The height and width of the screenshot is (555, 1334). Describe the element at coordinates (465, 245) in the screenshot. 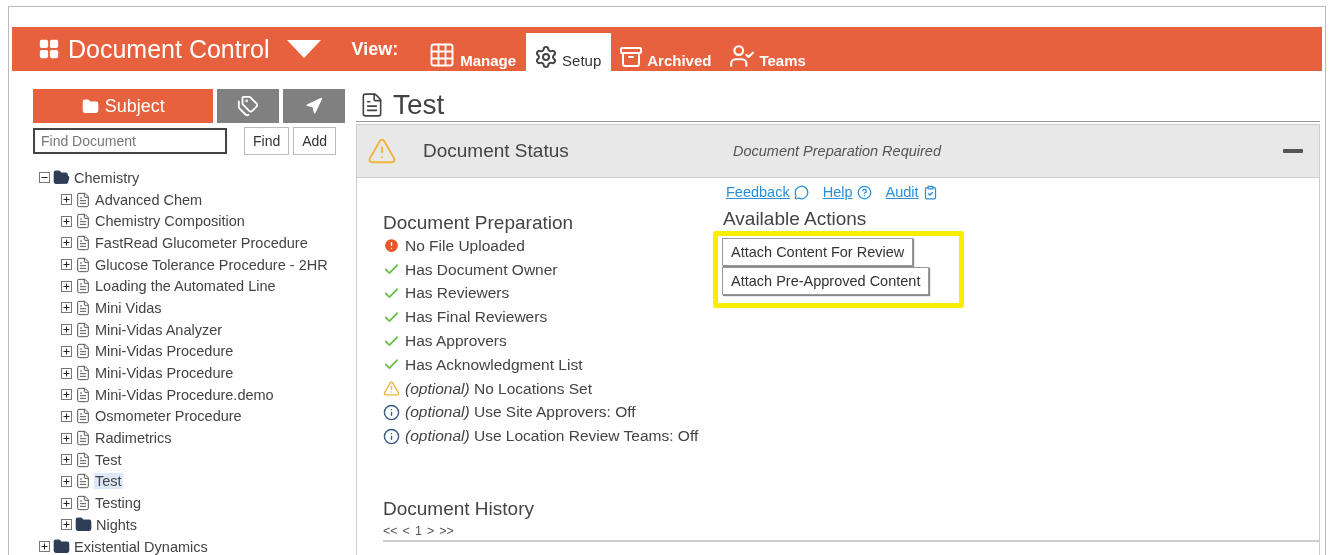

I see `checklist-item: No File Uploaded` at that location.